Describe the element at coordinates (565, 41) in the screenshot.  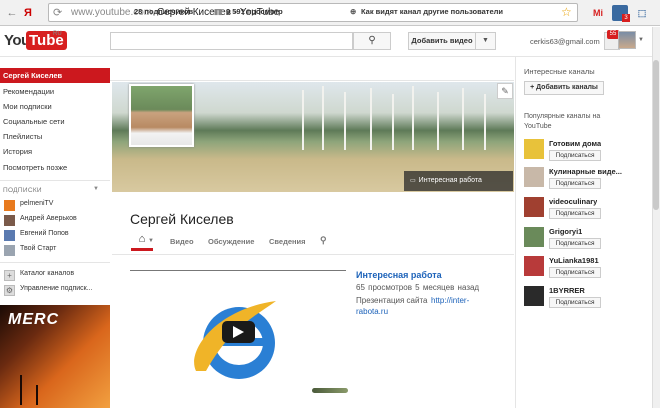
I see `user-email: cerkis63@gmail.com` at that location.